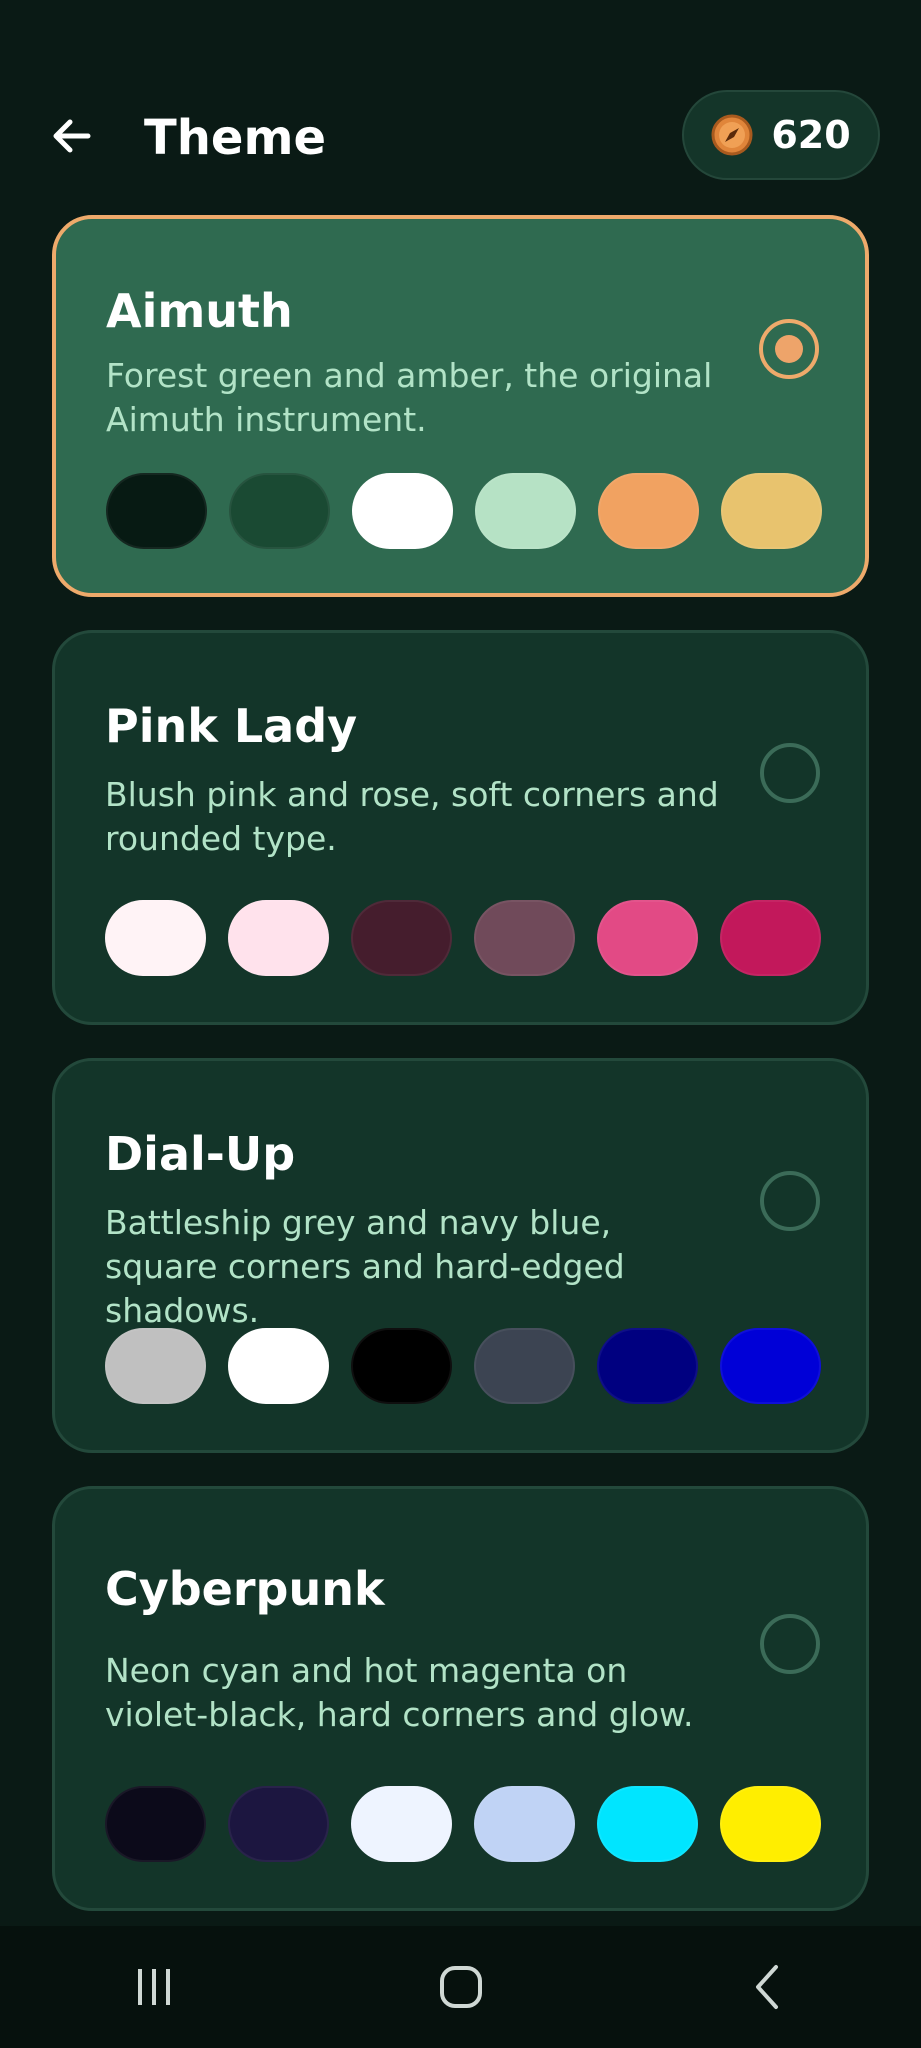 Image resolution: width=921 pixels, height=2048 pixels. I want to click on arrow-left-icon, so click(72, 136).